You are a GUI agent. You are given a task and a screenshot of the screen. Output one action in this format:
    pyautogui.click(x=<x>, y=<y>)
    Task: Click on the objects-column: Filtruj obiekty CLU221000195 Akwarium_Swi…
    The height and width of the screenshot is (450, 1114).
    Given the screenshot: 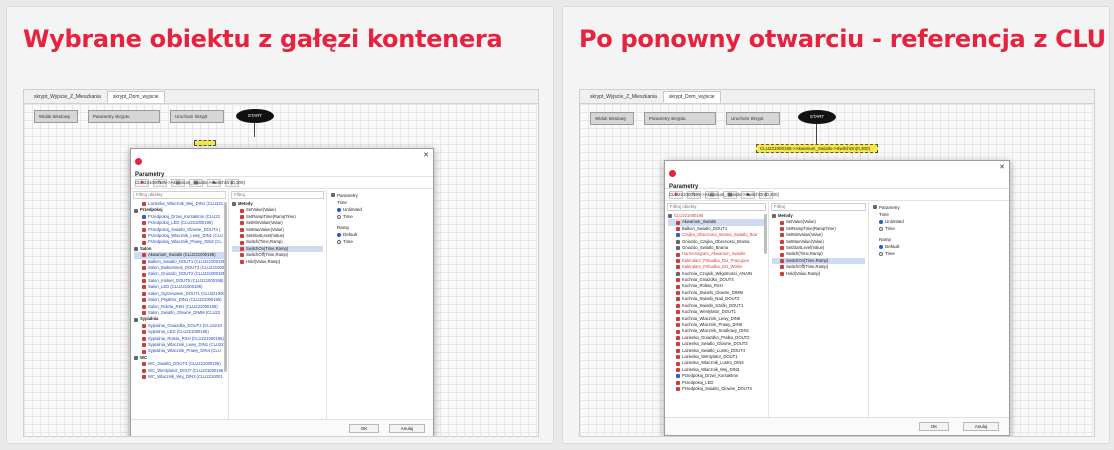 What is the action you would take?
    pyautogui.click(x=717, y=309)
    